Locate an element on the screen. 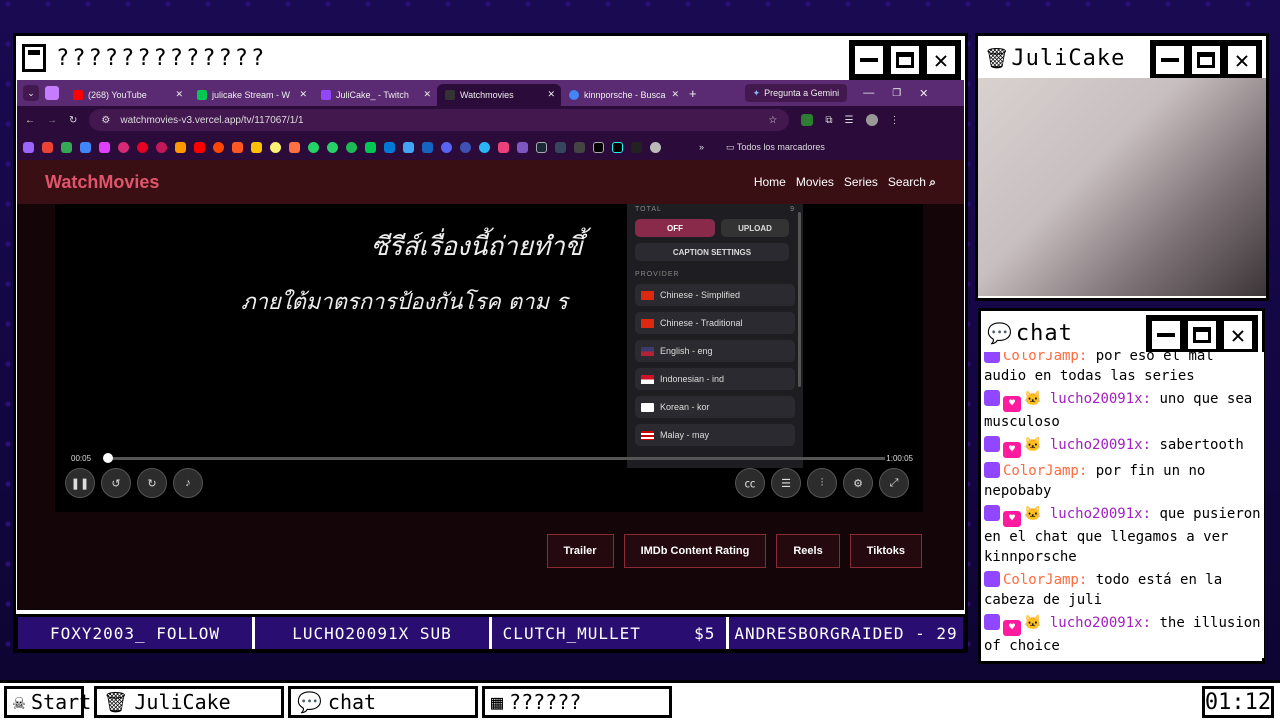  settings-button: ⚙ is located at coordinates (858, 483).